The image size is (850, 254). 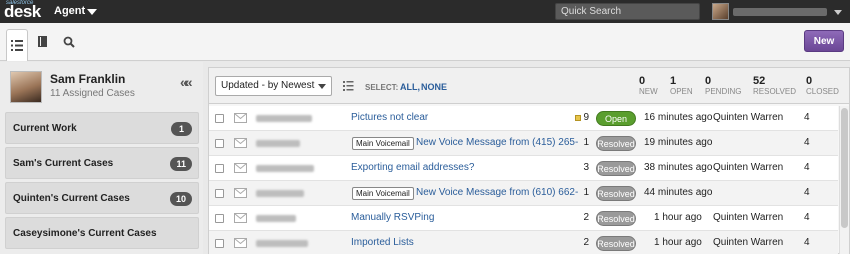 I want to click on user-name-redacted, so click(x=780, y=12).